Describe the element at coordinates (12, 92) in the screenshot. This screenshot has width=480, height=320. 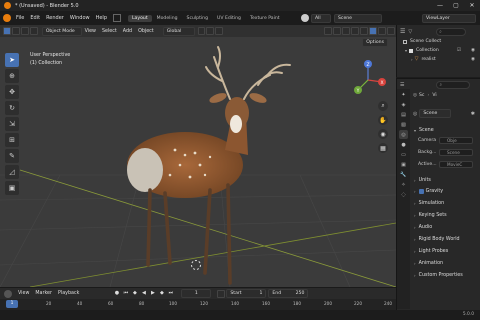
I see `move-tool-icon: ✥` at that location.